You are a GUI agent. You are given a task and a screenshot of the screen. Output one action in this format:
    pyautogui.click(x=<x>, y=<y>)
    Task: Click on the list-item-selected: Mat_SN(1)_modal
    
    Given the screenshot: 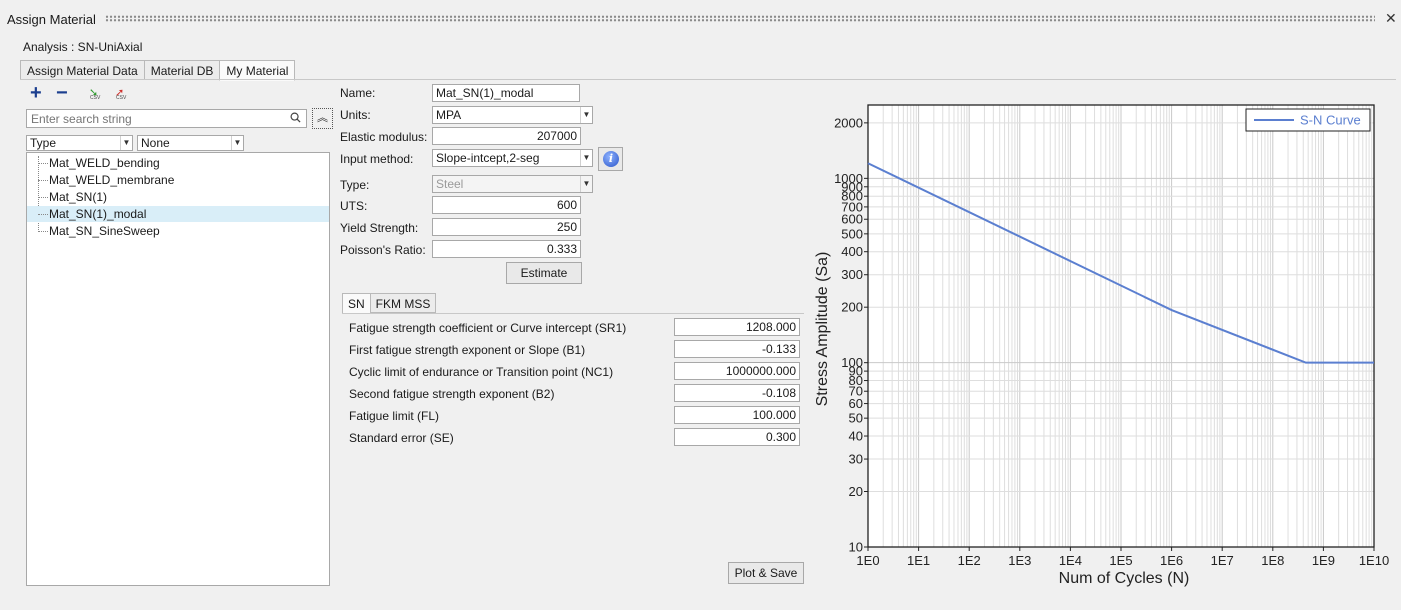 What is the action you would take?
    pyautogui.click(x=178, y=214)
    